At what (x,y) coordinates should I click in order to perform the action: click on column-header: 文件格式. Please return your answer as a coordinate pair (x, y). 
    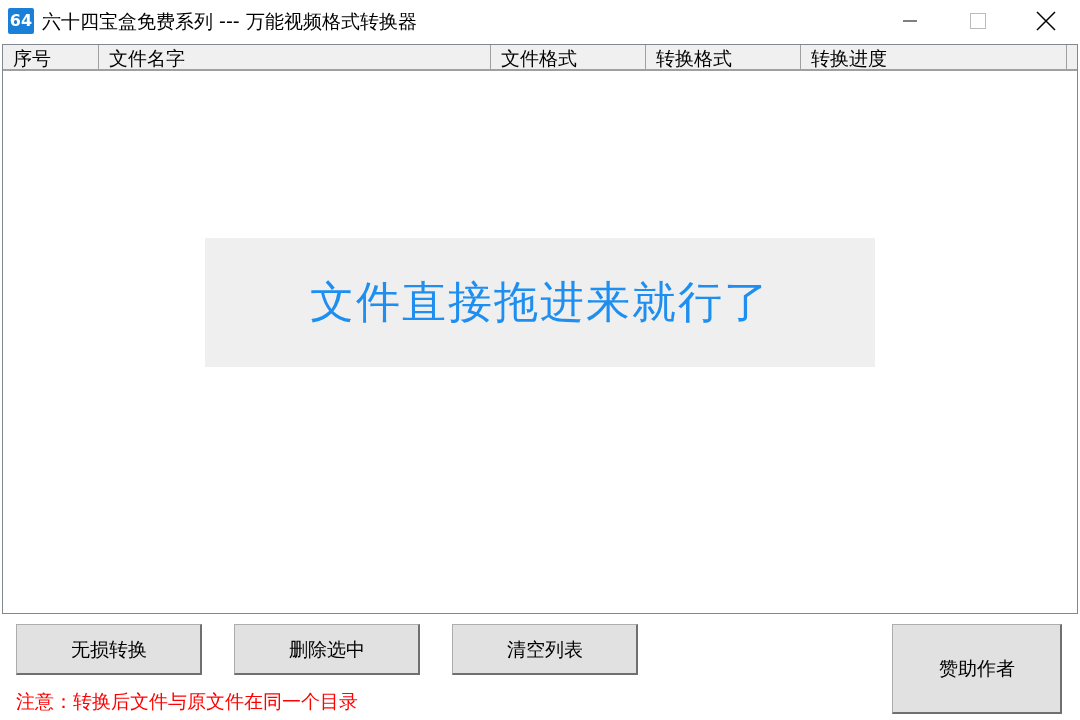
    Looking at the image, I should click on (568, 57).